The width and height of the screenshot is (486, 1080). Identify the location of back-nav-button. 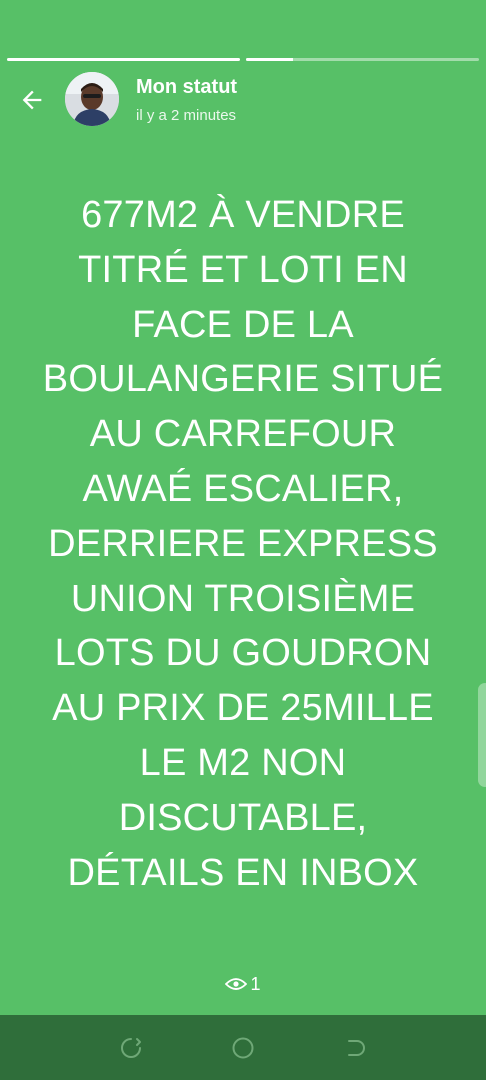
(355, 1048).